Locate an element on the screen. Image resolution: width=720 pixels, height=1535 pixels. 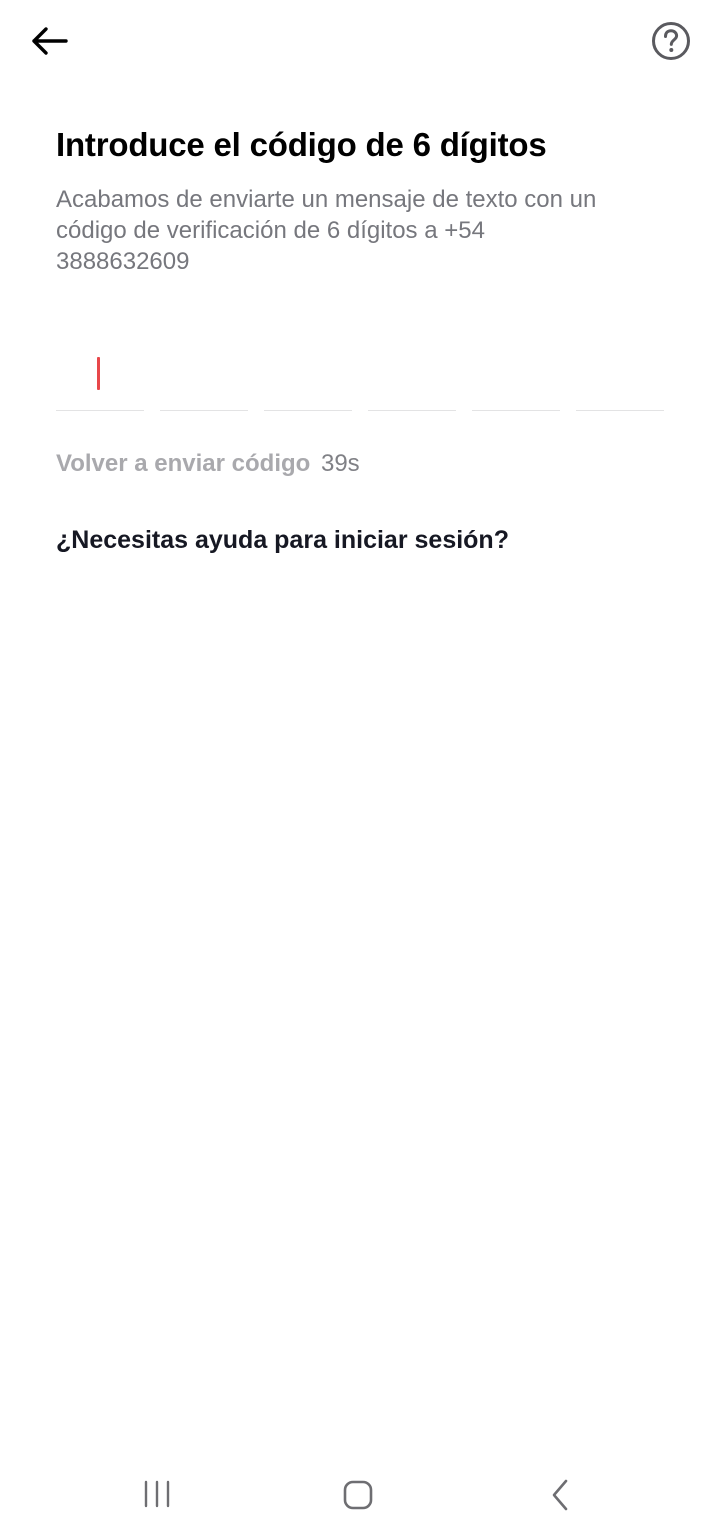
recents-button is located at coordinates (157, 1494).